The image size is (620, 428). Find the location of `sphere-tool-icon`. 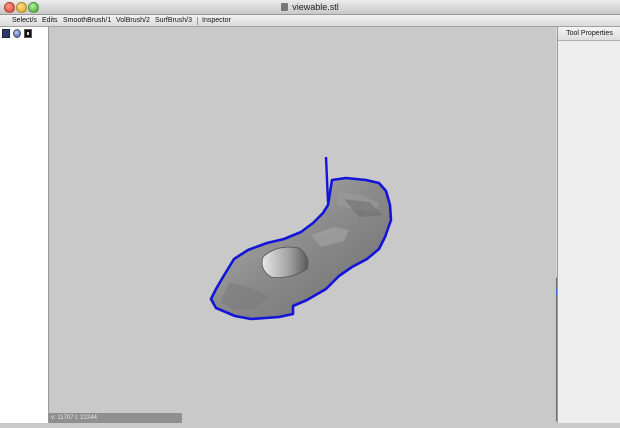

sphere-tool-icon is located at coordinates (17, 33).